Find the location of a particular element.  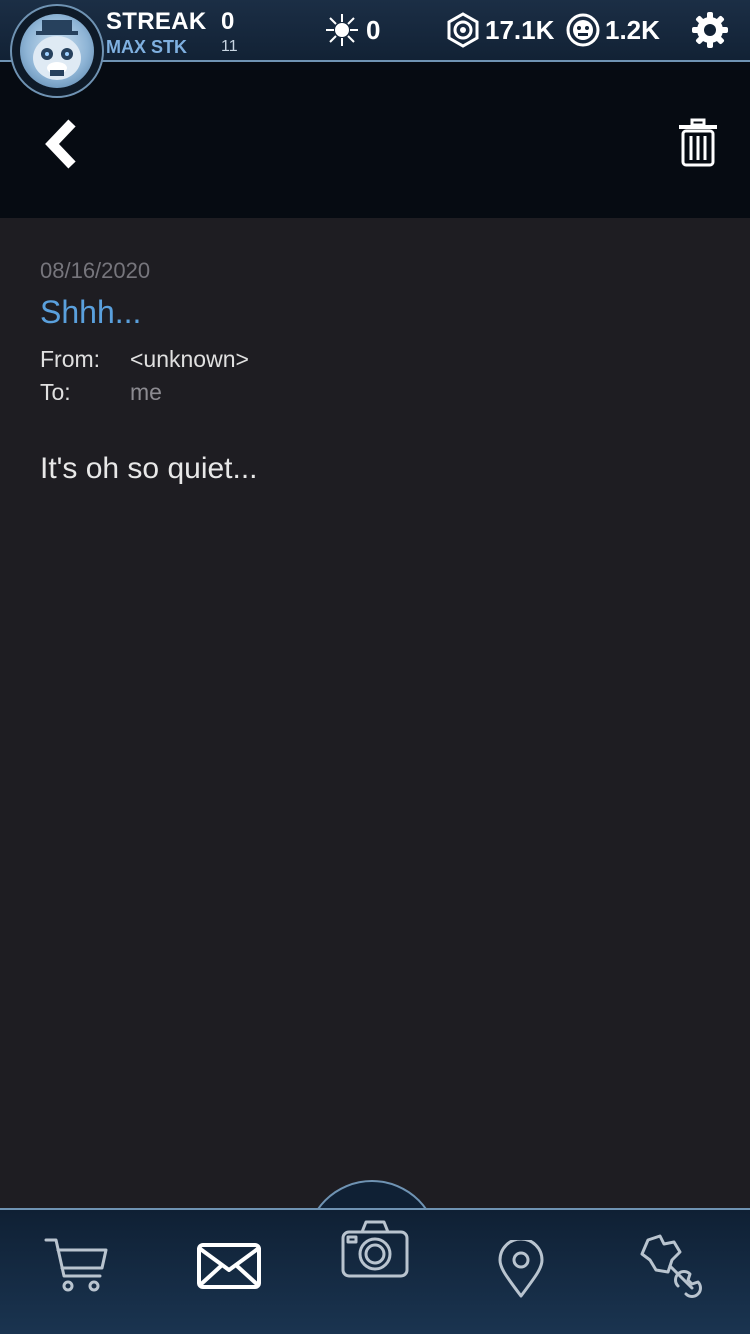

avatar is located at coordinates (57, 51).